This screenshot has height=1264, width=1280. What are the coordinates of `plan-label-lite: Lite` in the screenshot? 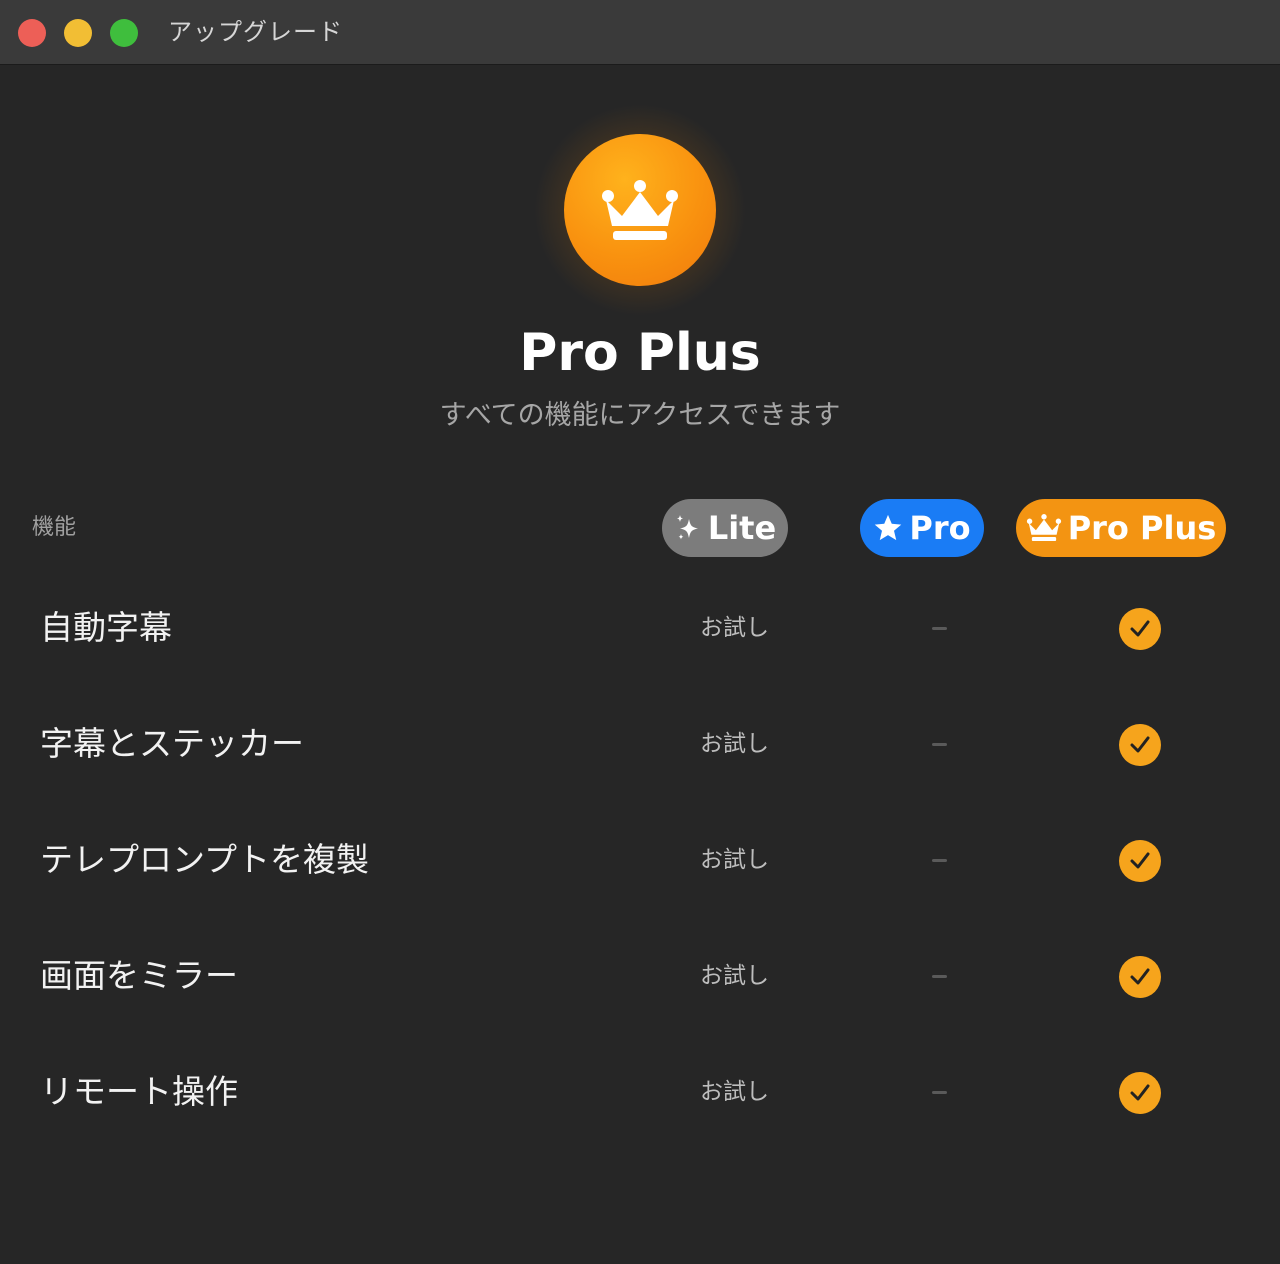 It's located at (742, 528).